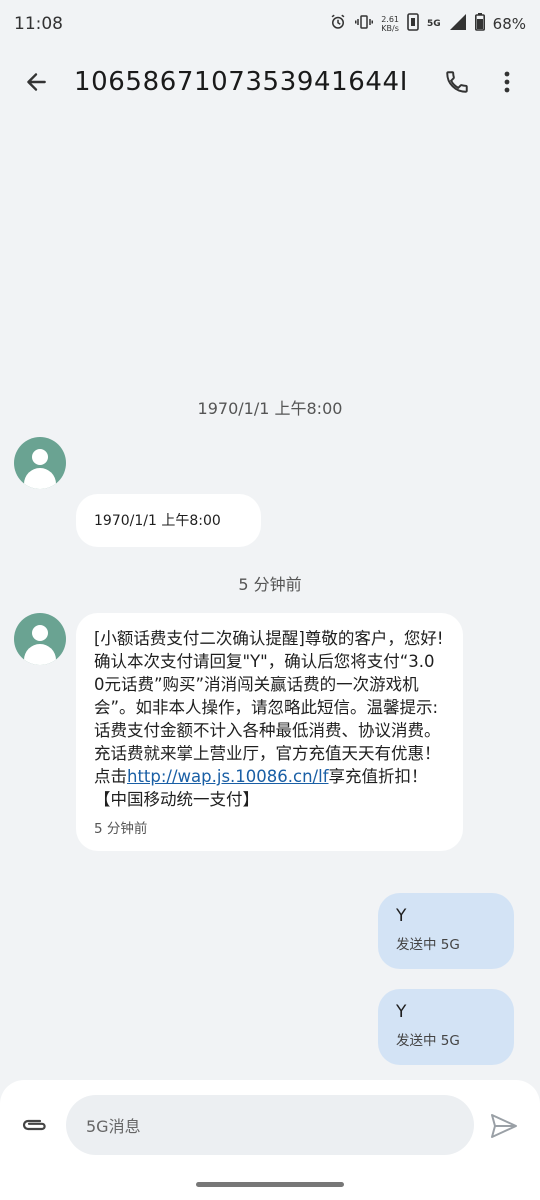  What do you see at coordinates (507, 82) in the screenshot?
I see `more-vert-icon` at bounding box center [507, 82].